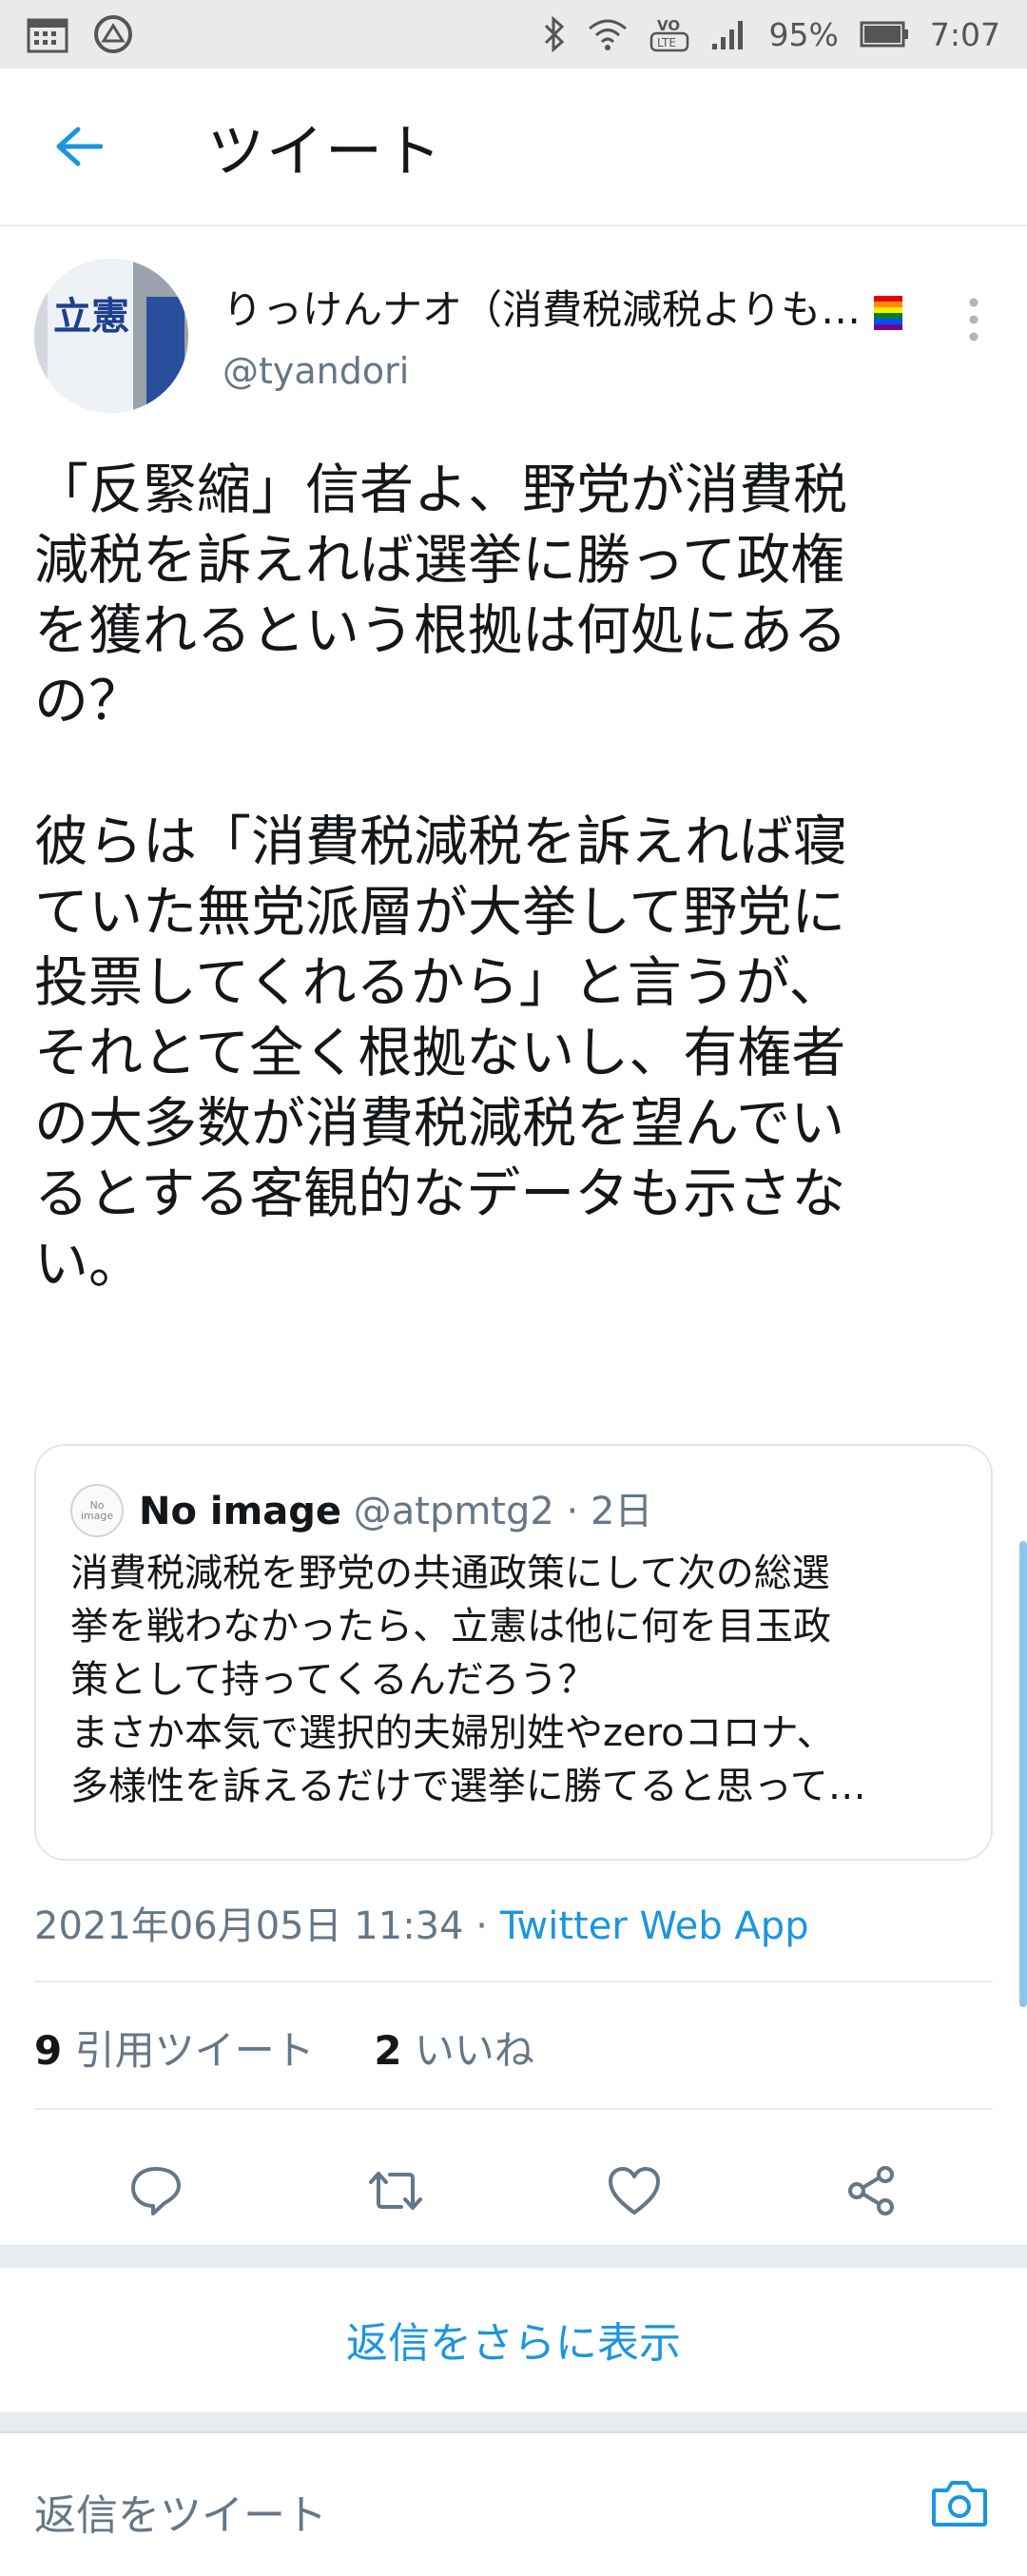 The image size is (1027, 2576). I want to click on tweet-author: 立憲 りっけんナオ（消費税減税よりも… @tyandori, so click(513, 340).